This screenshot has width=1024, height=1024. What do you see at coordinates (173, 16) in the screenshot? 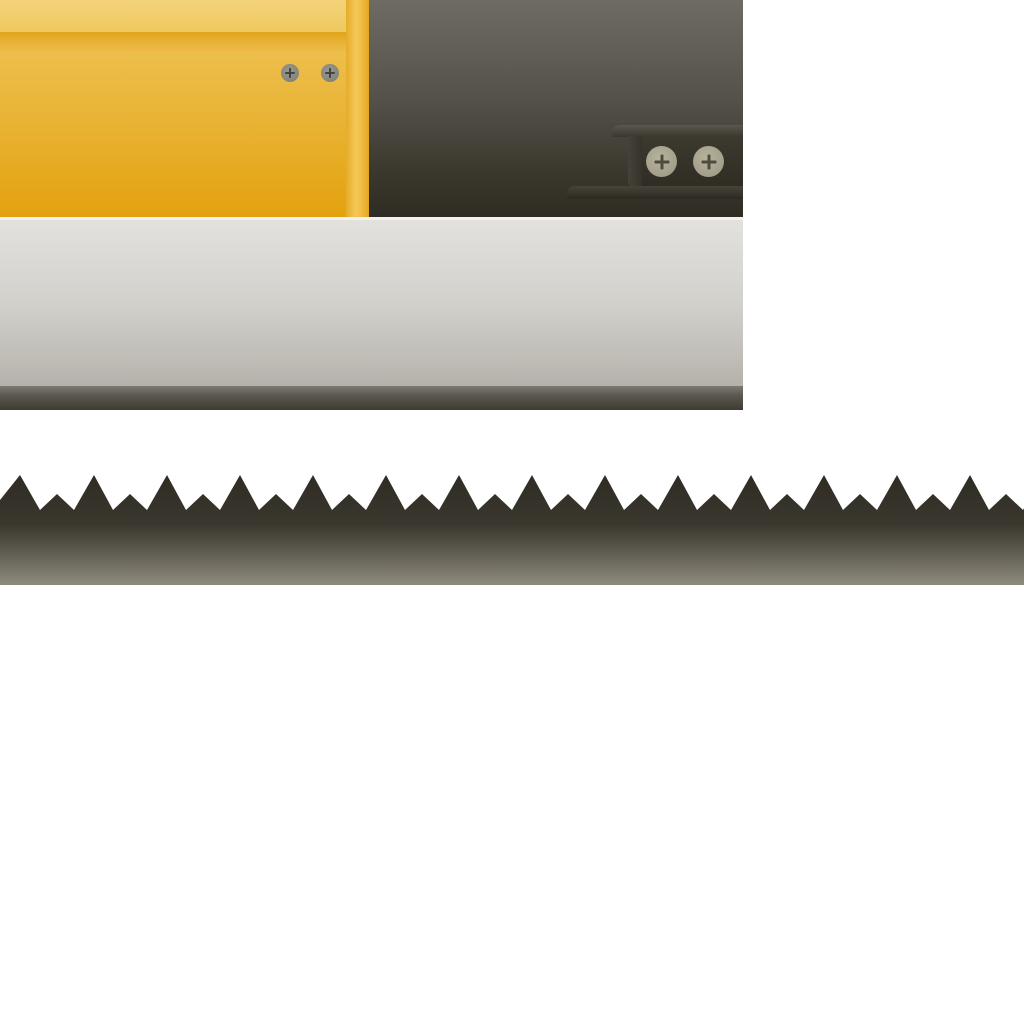
I see `yellow-top-strip` at bounding box center [173, 16].